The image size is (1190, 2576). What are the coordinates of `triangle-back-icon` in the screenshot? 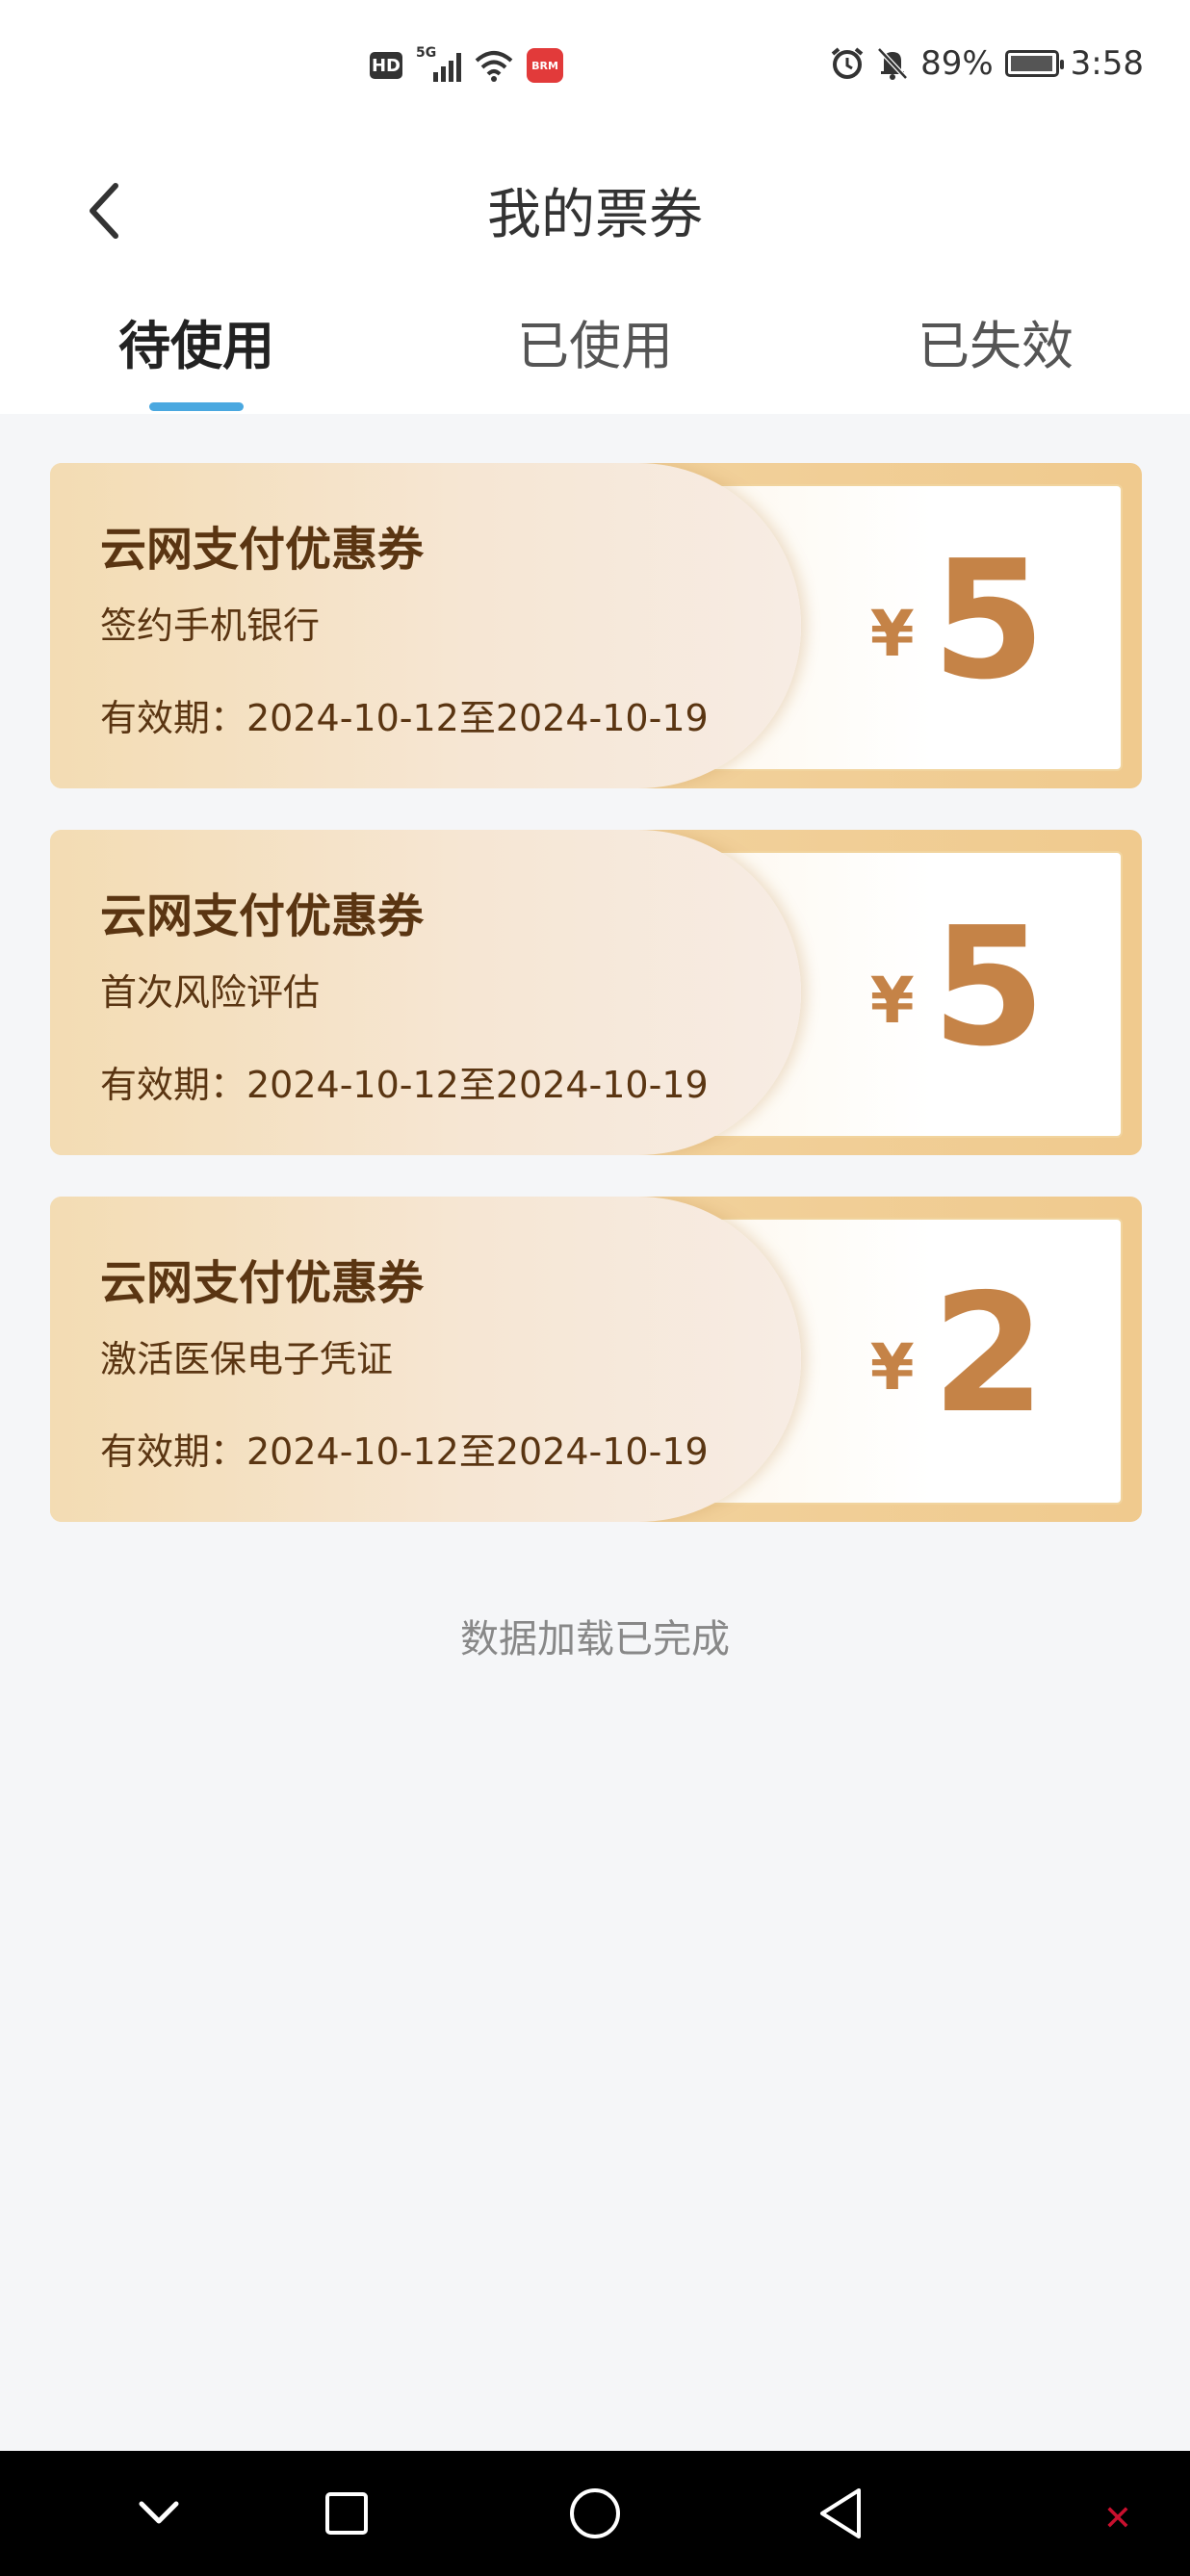 It's located at (841, 2513).